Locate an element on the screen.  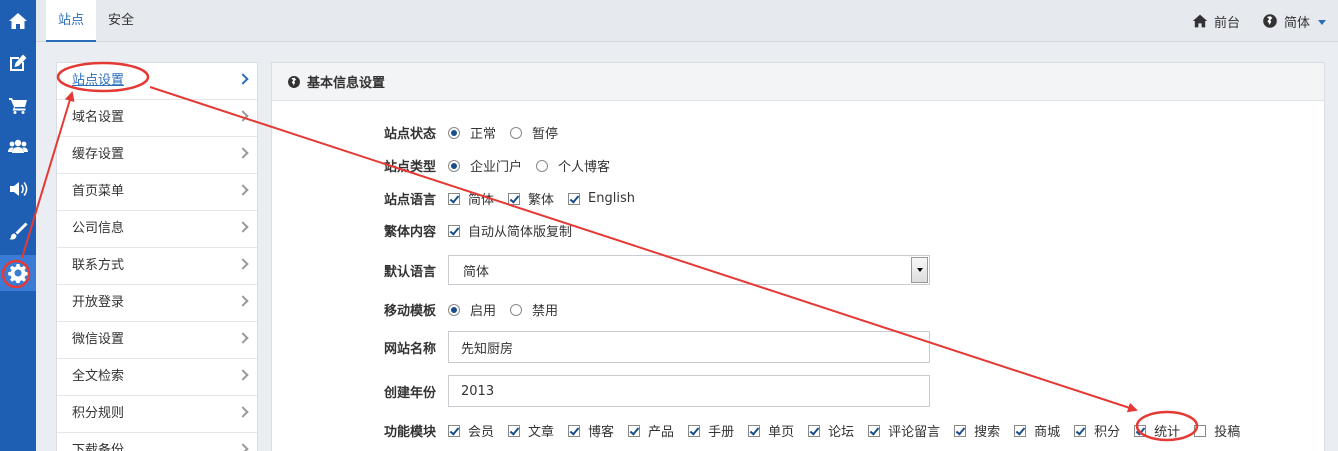
mobile-disable-radio: 禁用 is located at coordinates (534, 309).